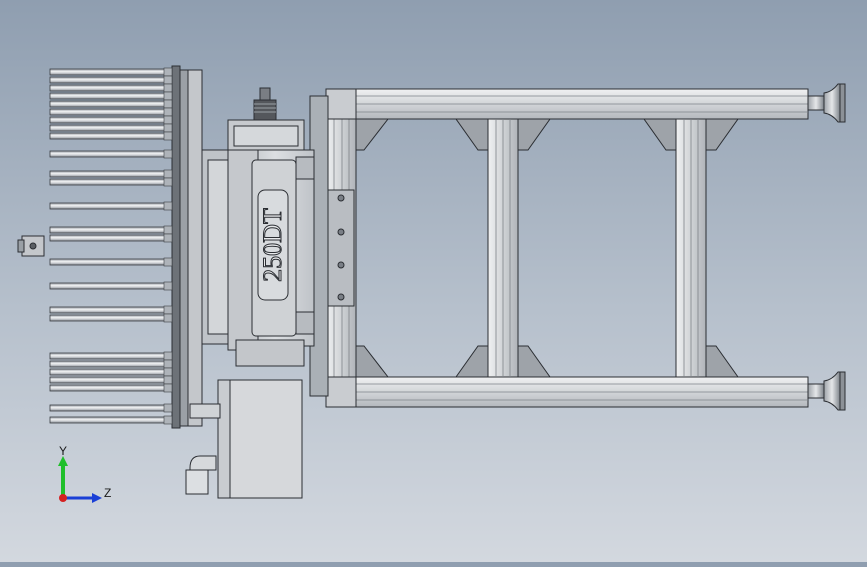  Describe the element at coordinates (826, 103) in the screenshot. I see `leveling-foot-top` at that location.